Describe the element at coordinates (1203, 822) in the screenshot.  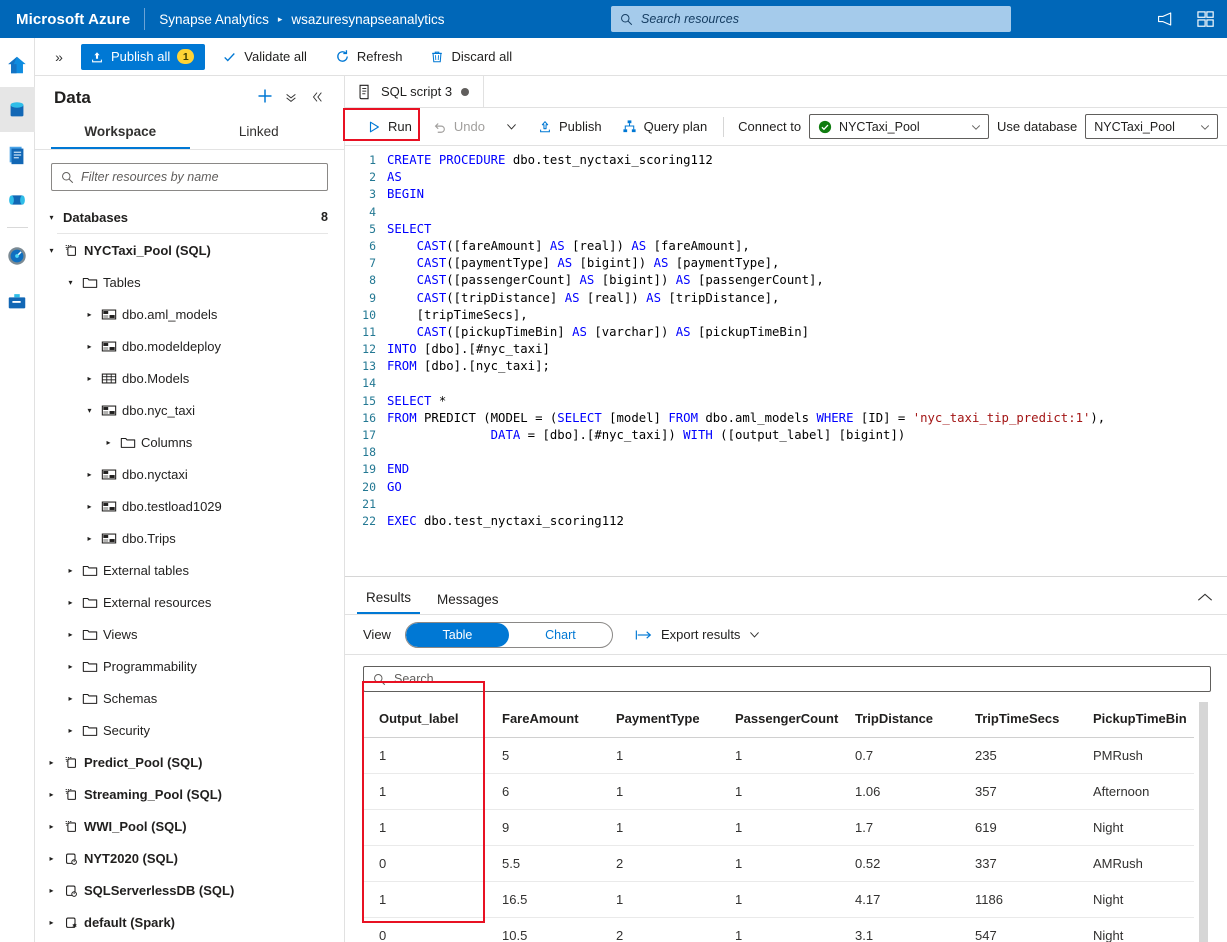
I see `results-vertical-scrollbar` at that location.